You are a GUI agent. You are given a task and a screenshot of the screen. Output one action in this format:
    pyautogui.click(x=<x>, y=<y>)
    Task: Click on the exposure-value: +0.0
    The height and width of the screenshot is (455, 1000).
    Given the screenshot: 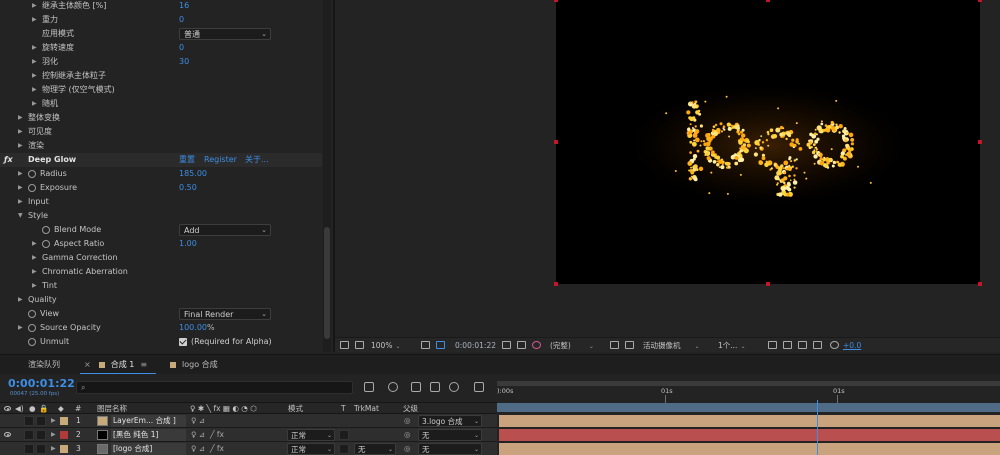 What is the action you would take?
    pyautogui.click(x=852, y=345)
    